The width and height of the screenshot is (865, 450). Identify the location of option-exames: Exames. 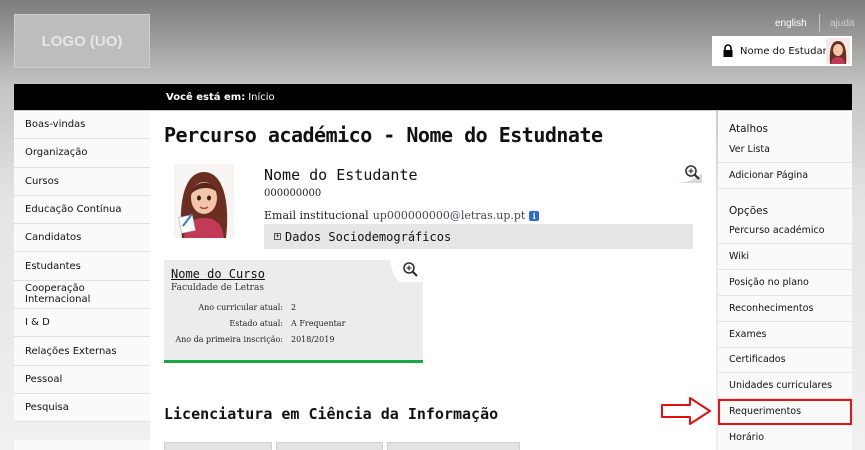
(785, 335).